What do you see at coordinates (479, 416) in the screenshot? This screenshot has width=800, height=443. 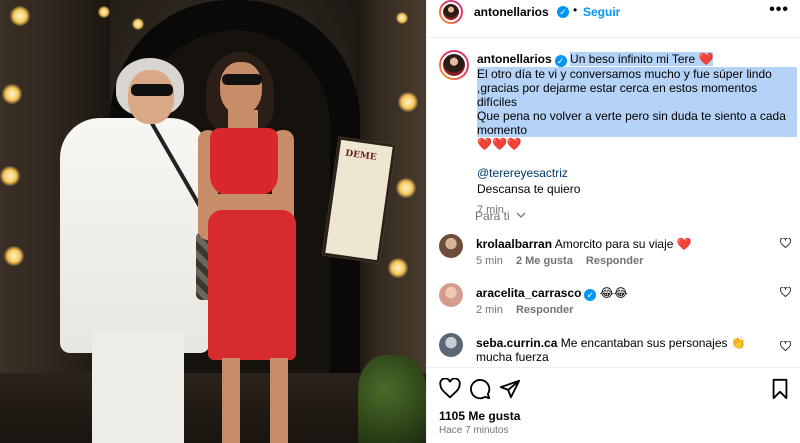 I see `likes-count: 1105 Me gusta` at bounding box center [479, 416].